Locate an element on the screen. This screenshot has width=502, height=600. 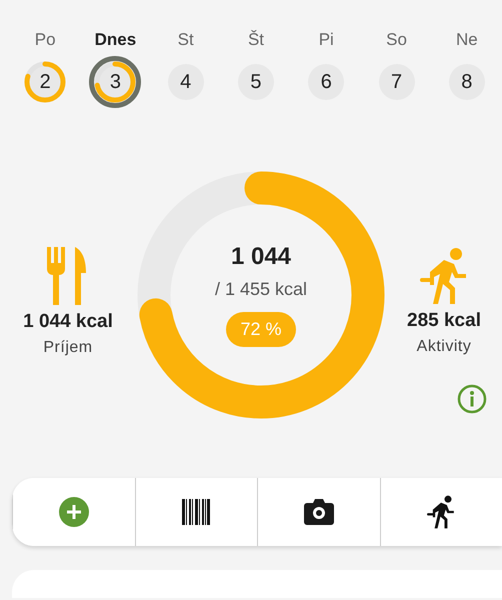
calorie-goal: / 1 455 kcal is located at coordinates (261, 289).